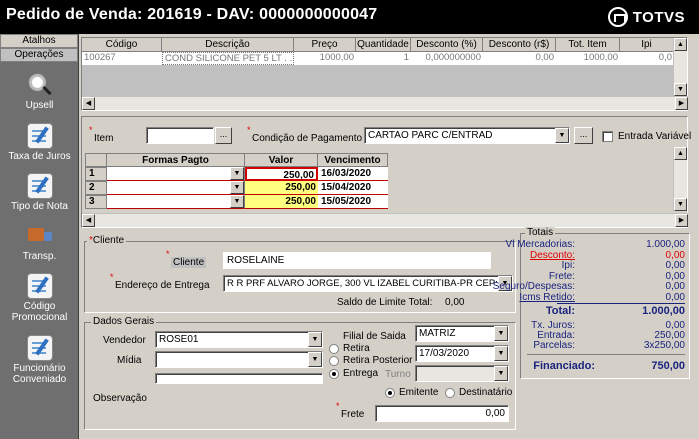 The image size is (699, 439). What do you see at coordinates (383, 45) in the screenshot?
I see `grid-header-quantidade: Quantidade` at bounding box center [383, 45].